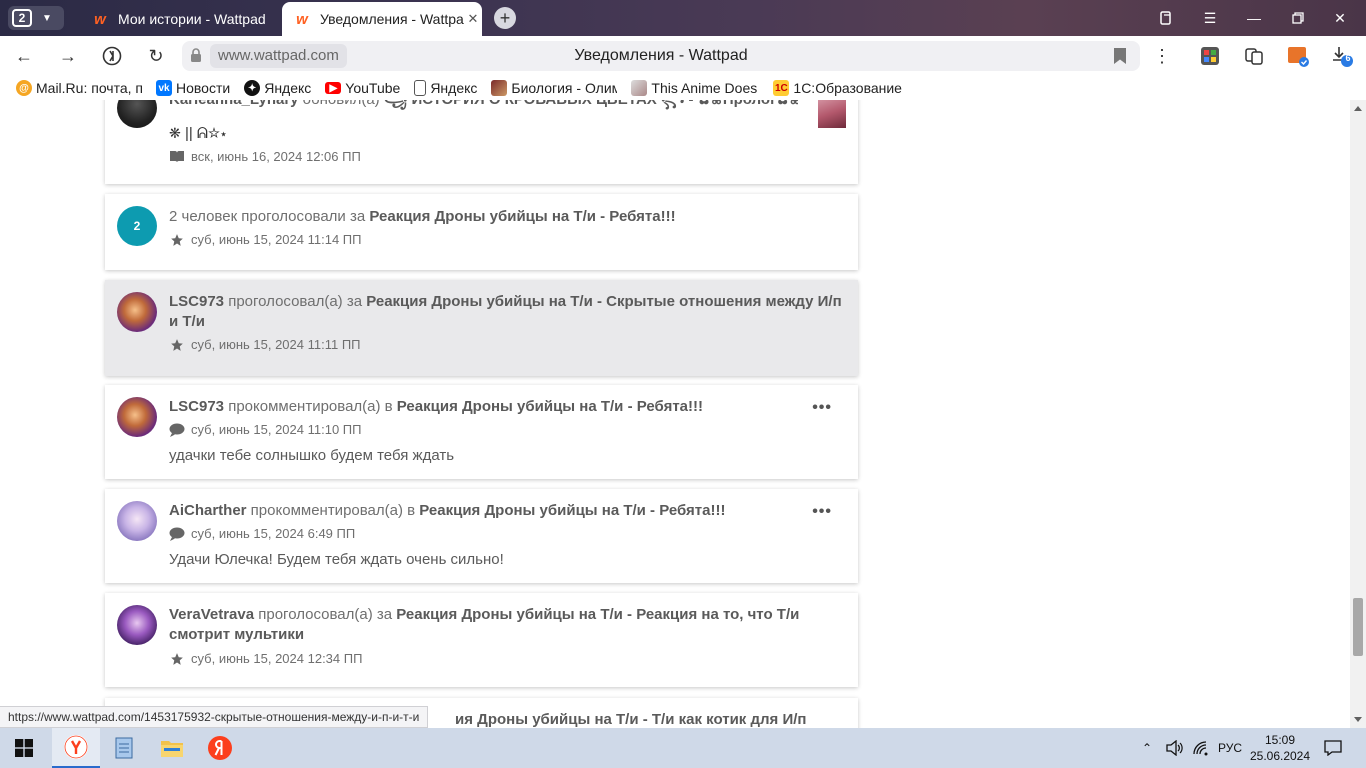 Image resolution: width=1366 pixels, height=768 pixels. Describe the element at coordinates (172, 748) in the screenshot. I see `file-explorer-taskbar-icon` at that location.